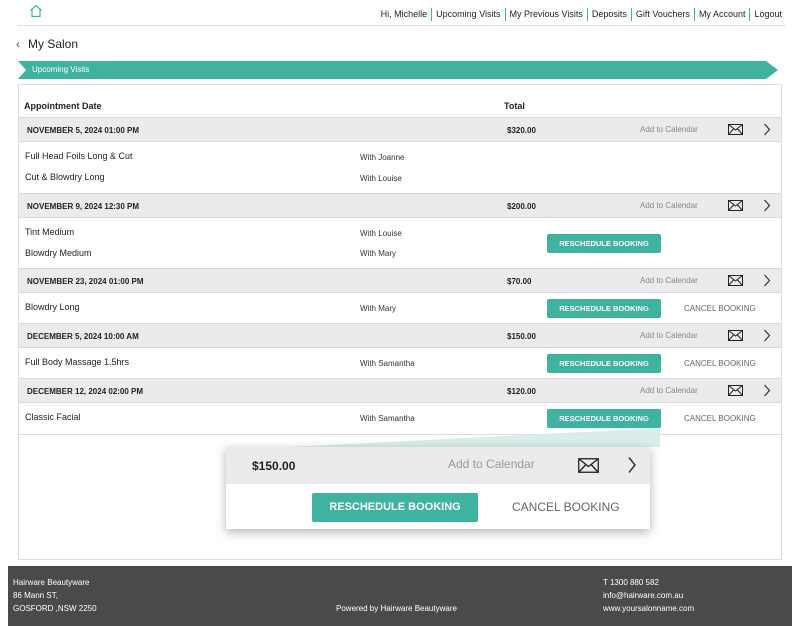  Describe the element at coordinates (545, 14) in the screenshot. I see `nav-link-previous-visits: My Previous Visits` at that location.